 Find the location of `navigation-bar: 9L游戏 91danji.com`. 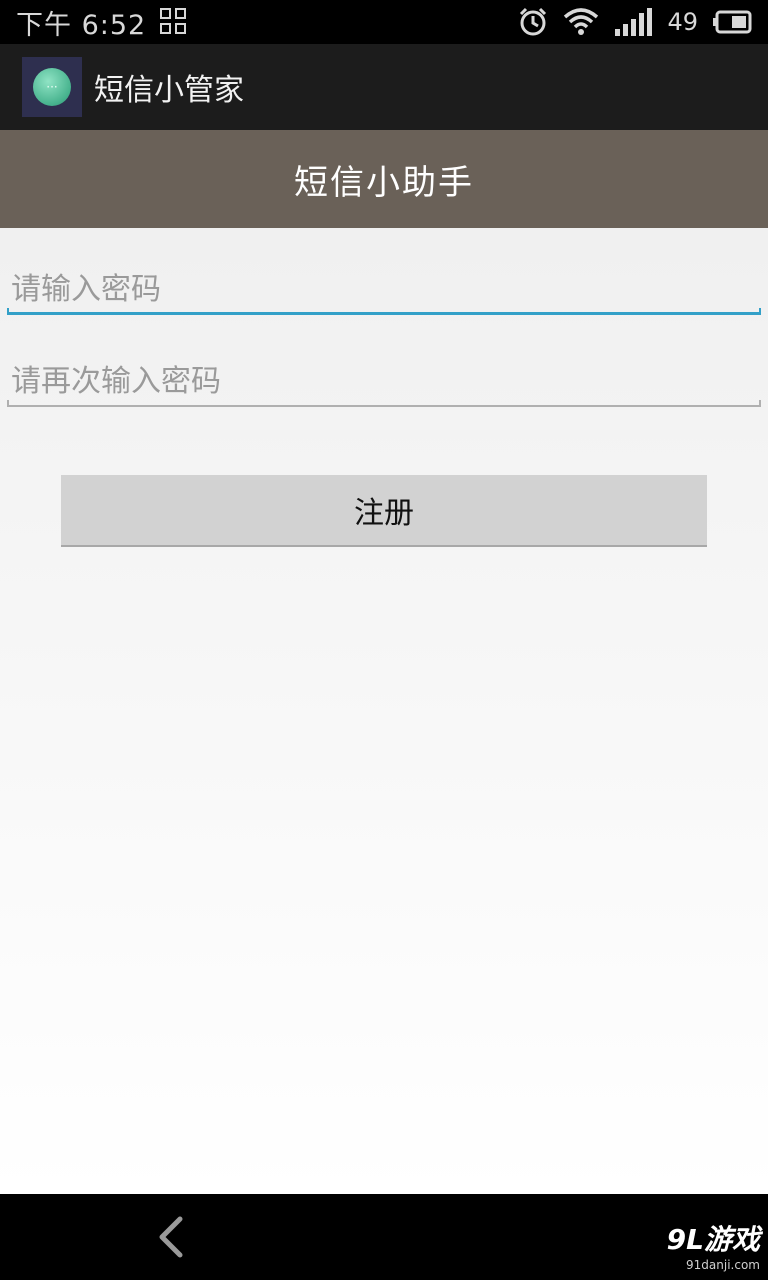

navigation-bar: 9L游戏 91danji.com is located at coordinates (384, 1237).